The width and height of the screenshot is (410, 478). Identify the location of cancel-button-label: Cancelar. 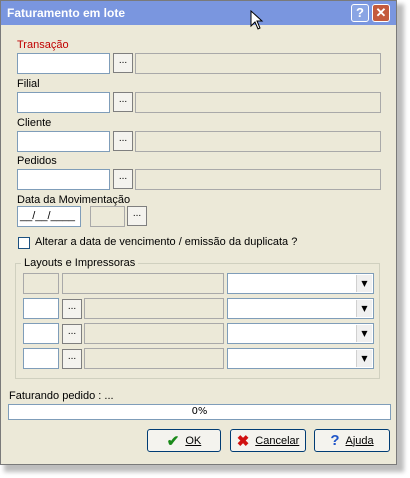
(277, 440).